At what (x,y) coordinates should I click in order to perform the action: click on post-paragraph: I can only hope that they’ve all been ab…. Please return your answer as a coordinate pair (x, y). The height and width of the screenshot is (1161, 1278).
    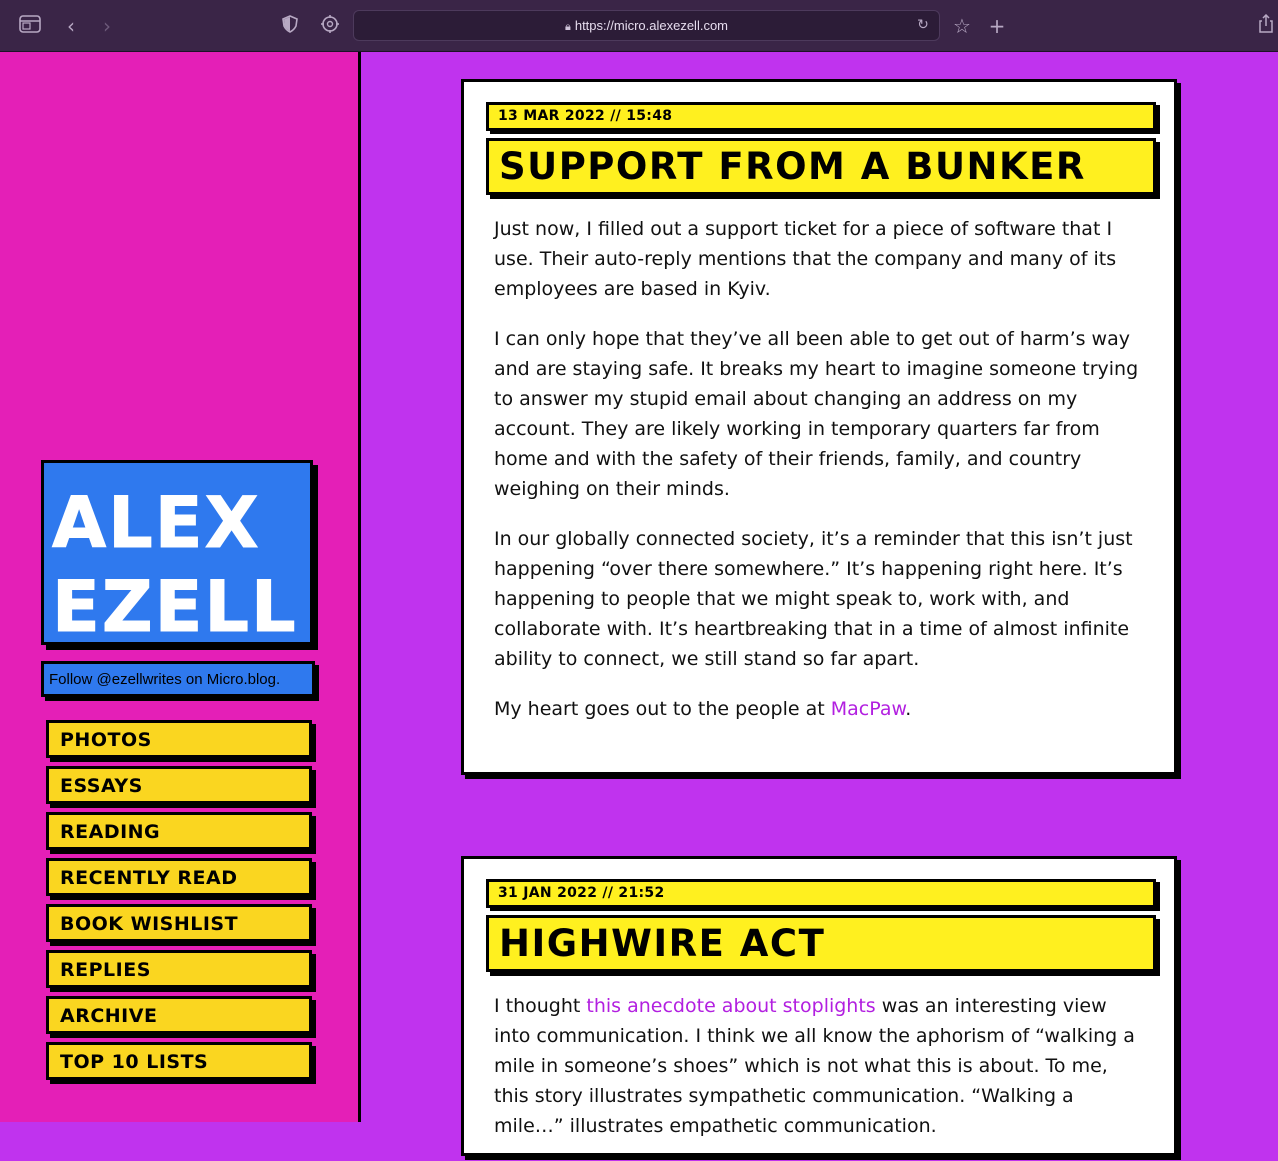
    Looking at the image, I should click on (816, 414).